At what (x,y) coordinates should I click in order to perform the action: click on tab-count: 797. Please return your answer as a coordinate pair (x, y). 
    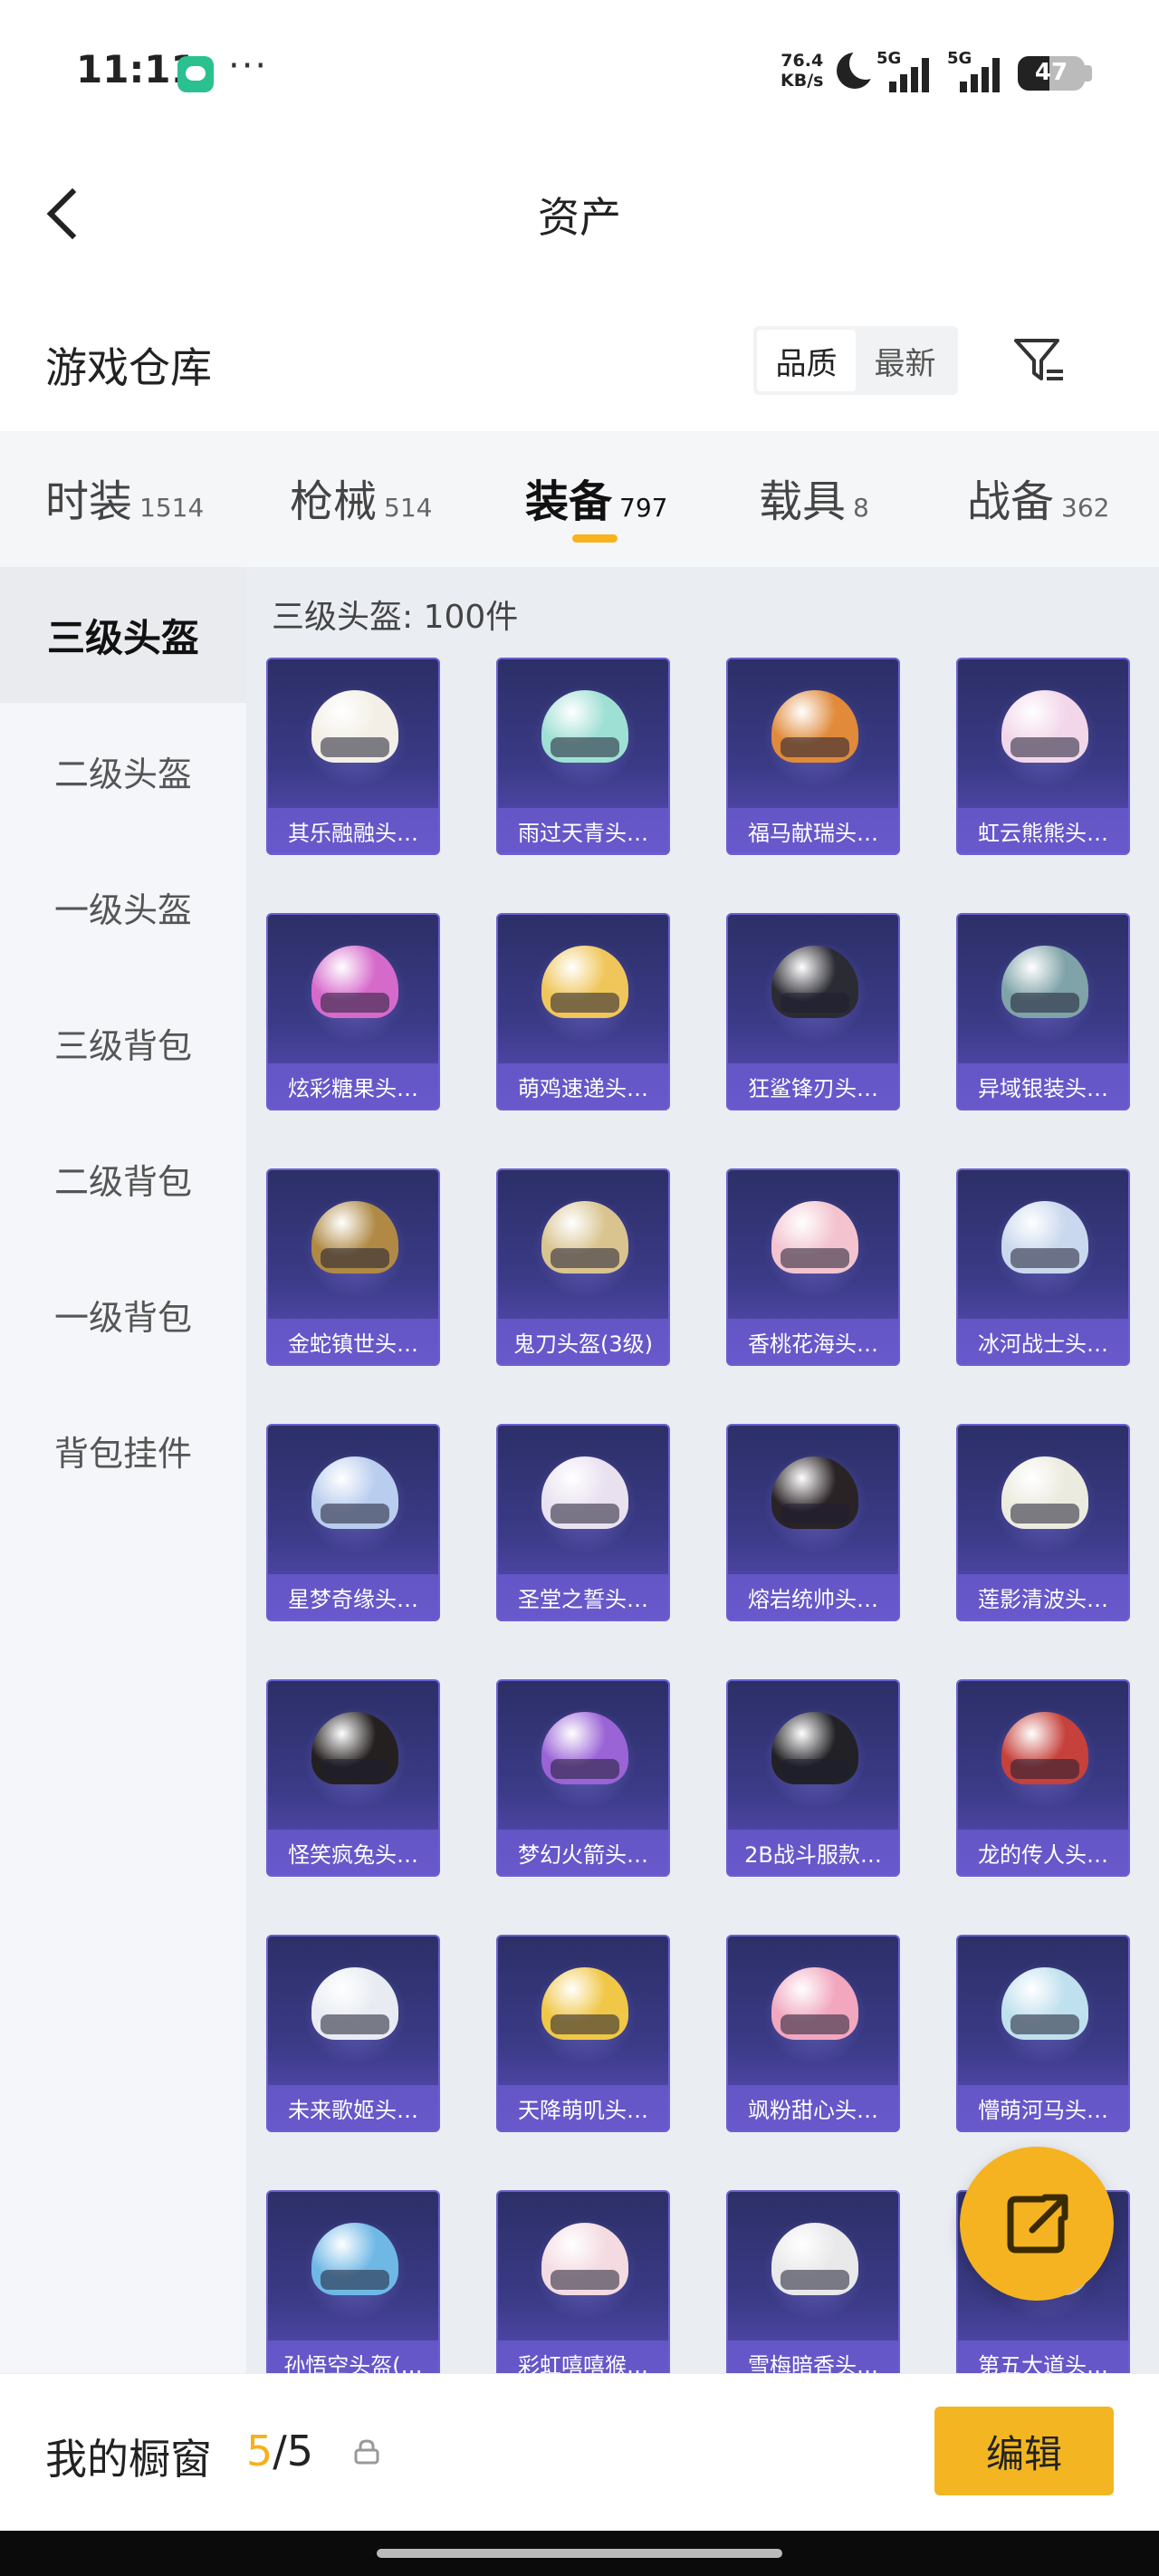
    Looking at the image, I should click on (643, 508).